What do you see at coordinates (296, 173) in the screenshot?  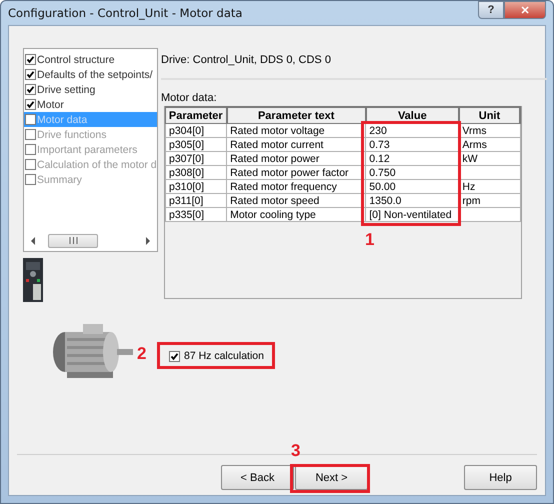 I see `table-cell: Rated motor power factor` at bounding box center [296, 173].